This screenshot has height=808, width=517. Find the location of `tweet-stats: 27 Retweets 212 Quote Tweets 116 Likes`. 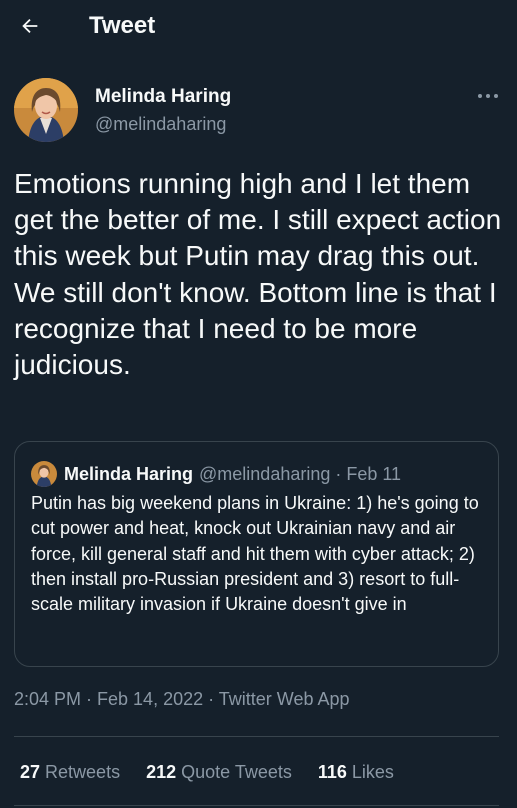

tweet-stats: 27 Retweets 212 Quote Tweets 116 Likes is located at coordinates (220, 772).